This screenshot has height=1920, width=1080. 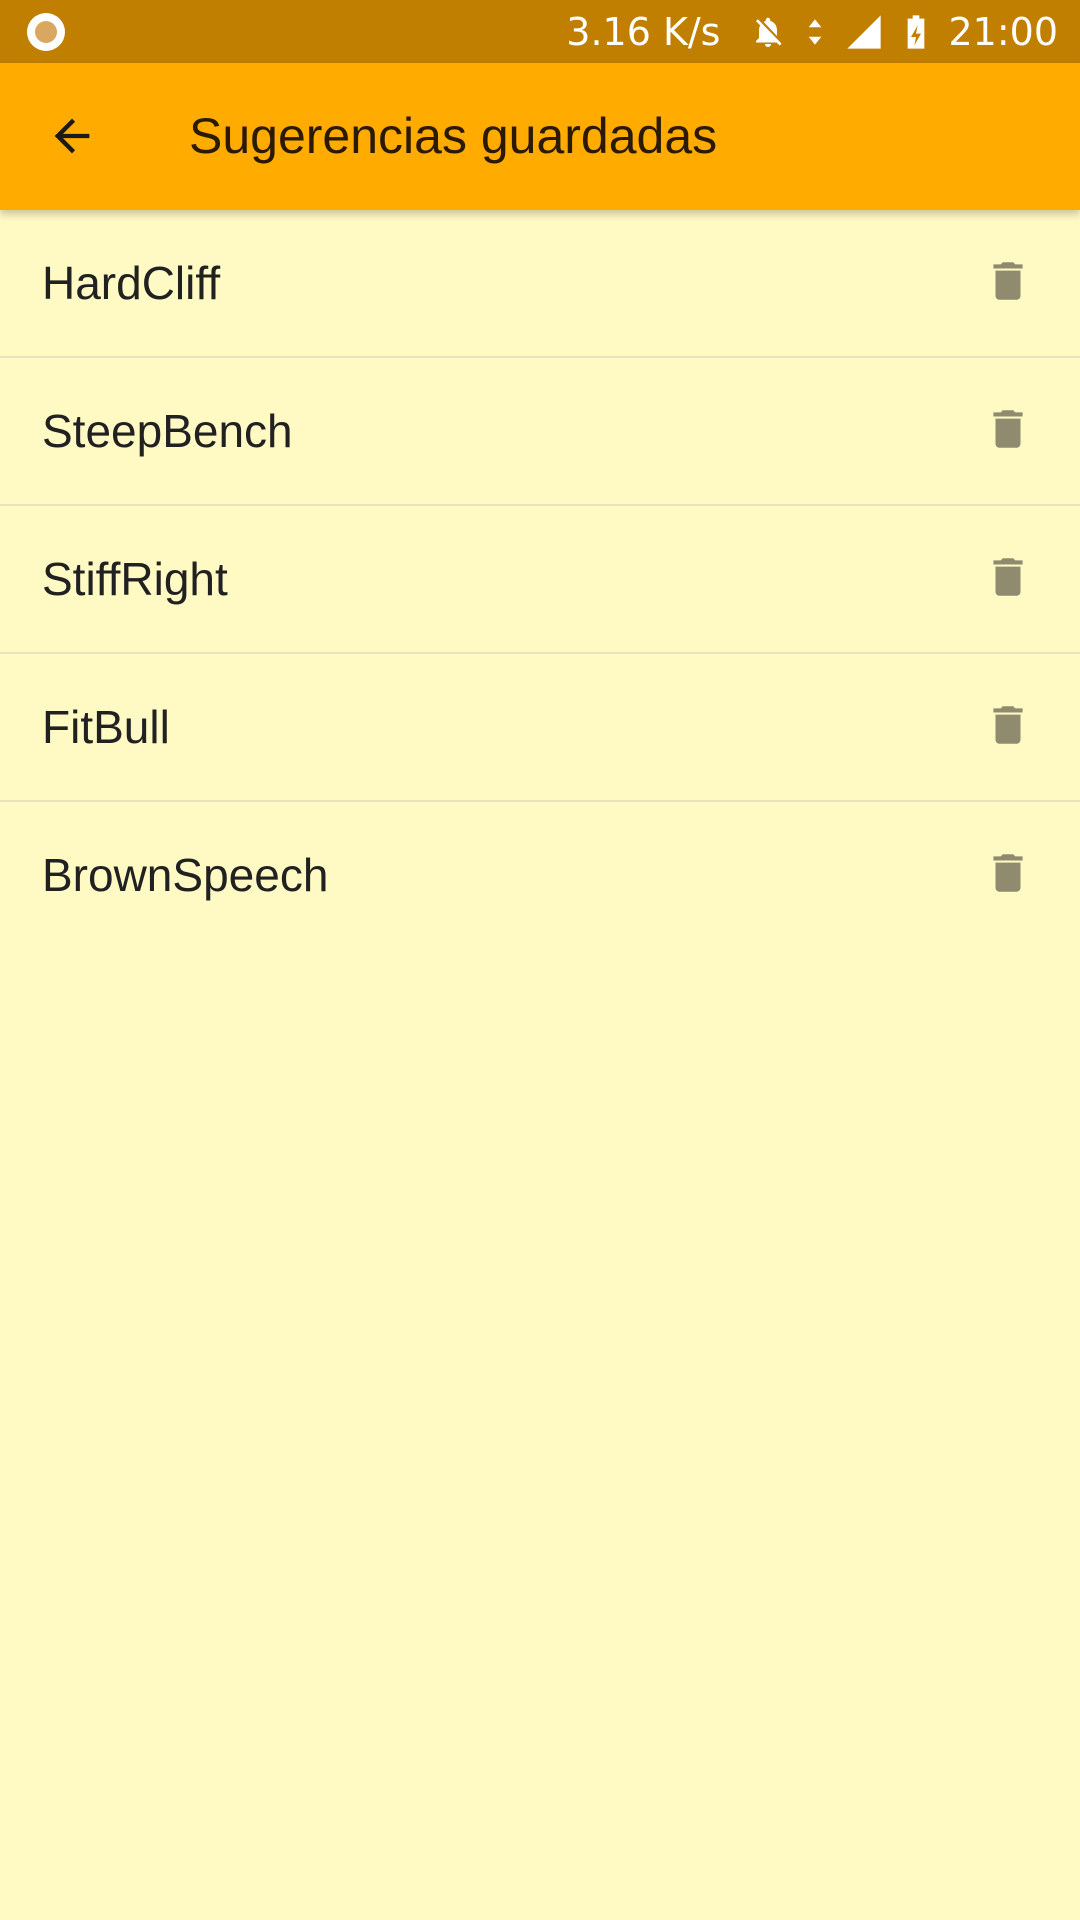 I want to click on status-bar-right: 3.16 K/s 21:00, so click(x=812, y=31).